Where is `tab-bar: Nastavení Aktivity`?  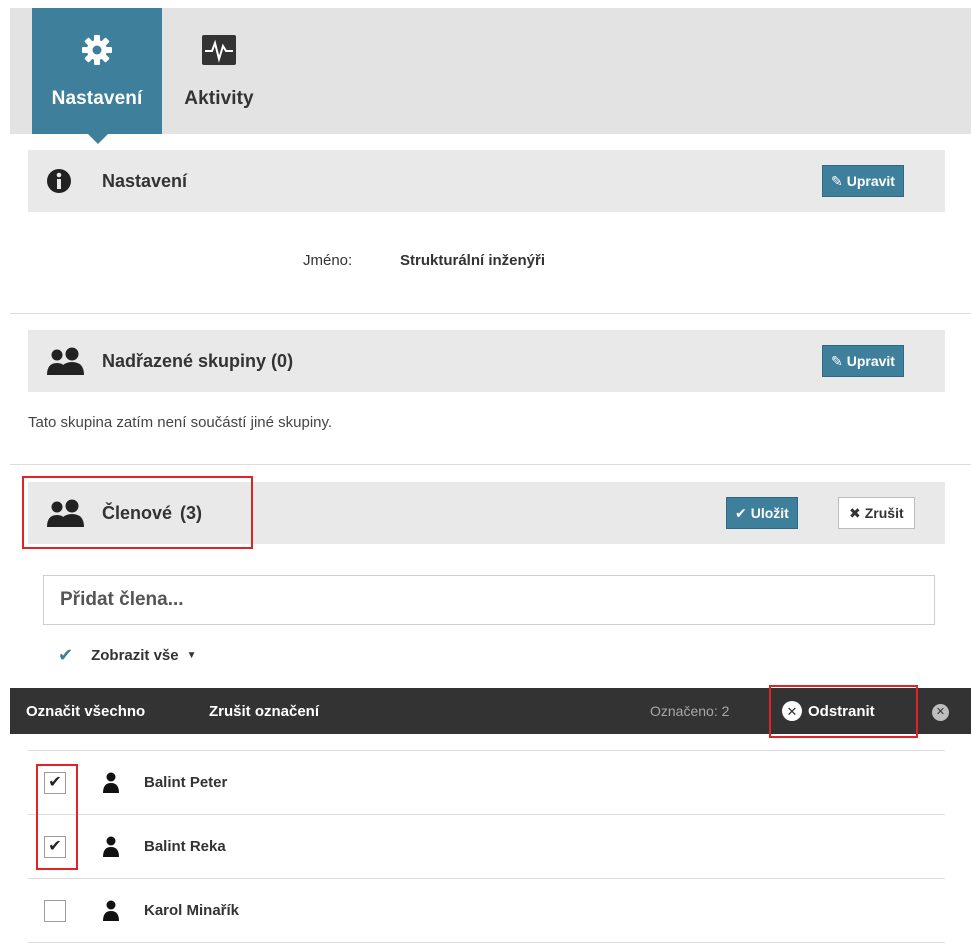
tab-bar: Nastavení Aktivity is located at coordinates (490, 76).